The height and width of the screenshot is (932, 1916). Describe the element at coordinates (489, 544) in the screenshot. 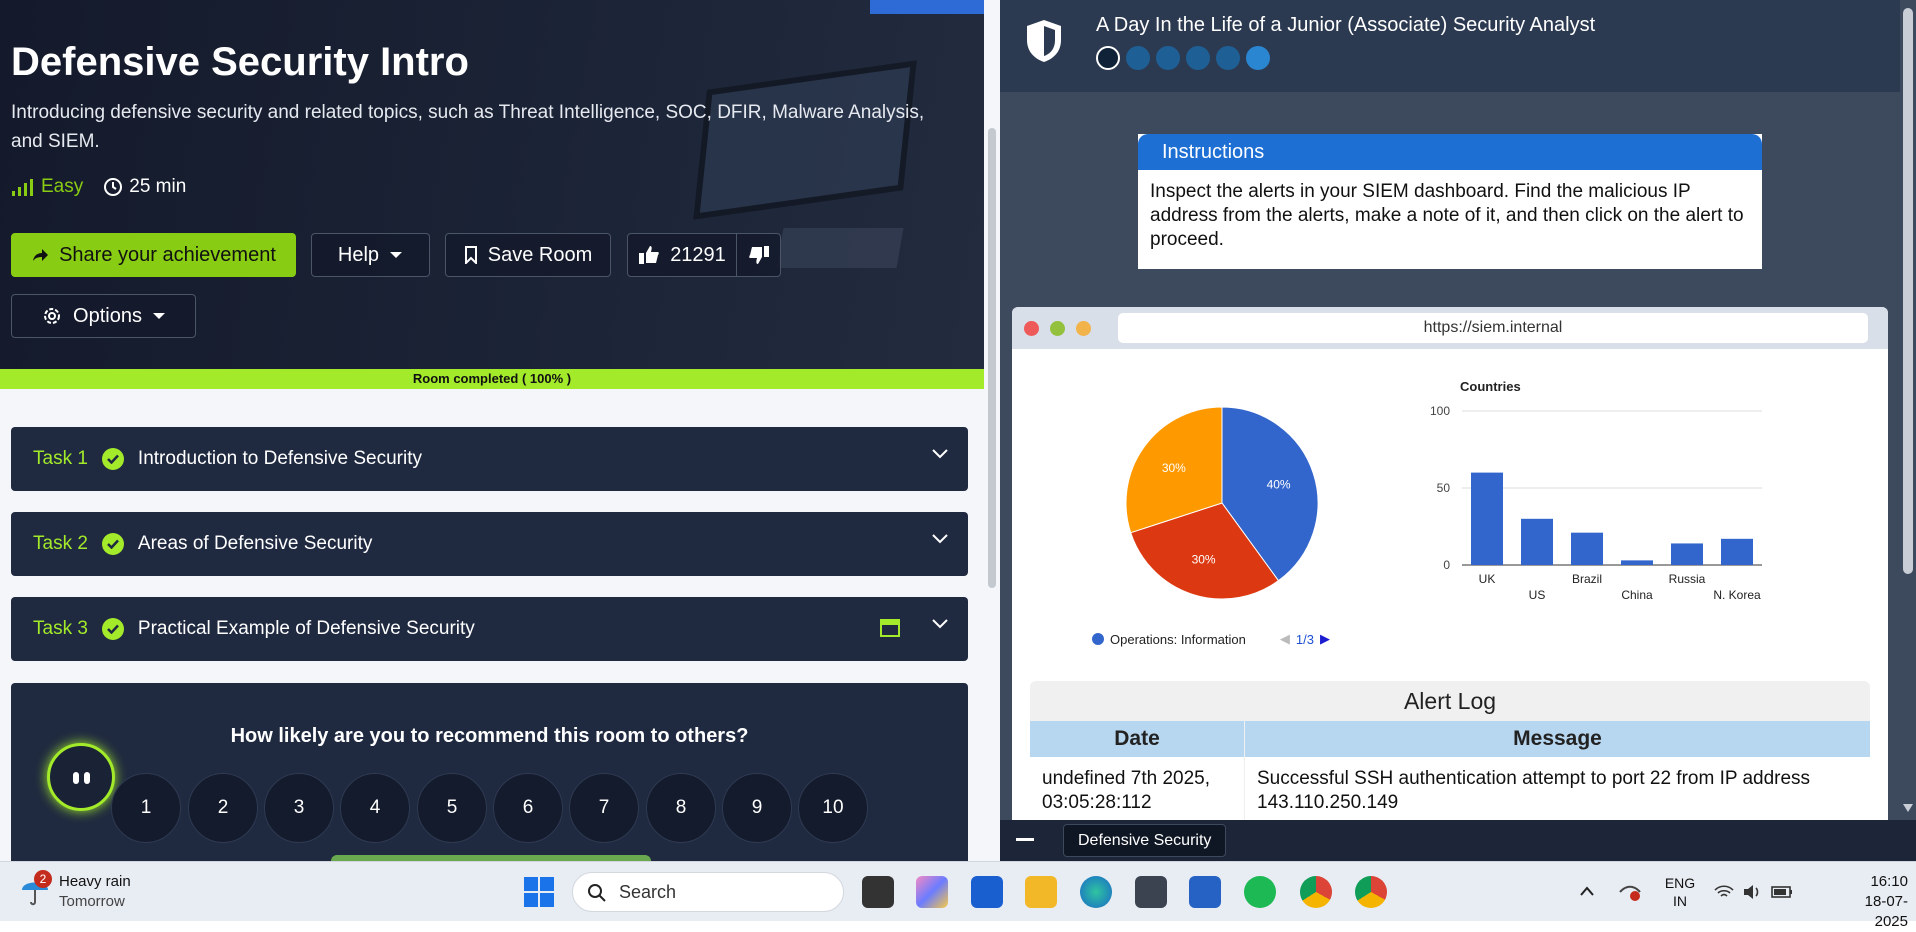

I see `task-2: Task 2 Areas of Defensive Security` at that location.